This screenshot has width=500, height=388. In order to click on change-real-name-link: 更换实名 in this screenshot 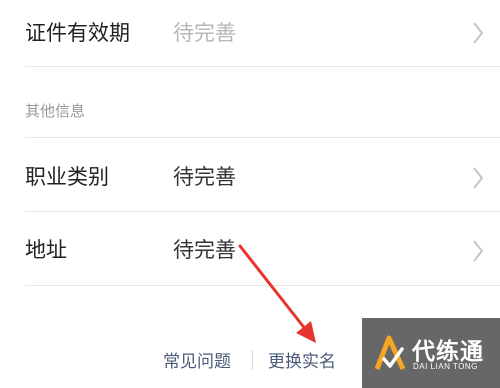, I will do `click(302, 359)`.